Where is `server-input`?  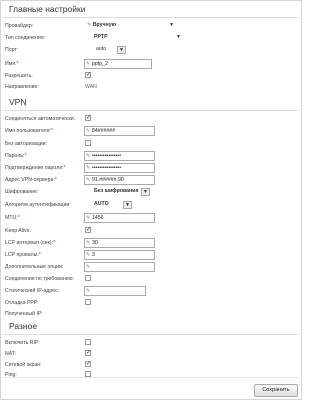 server-input is located at coordinates (119, 180).